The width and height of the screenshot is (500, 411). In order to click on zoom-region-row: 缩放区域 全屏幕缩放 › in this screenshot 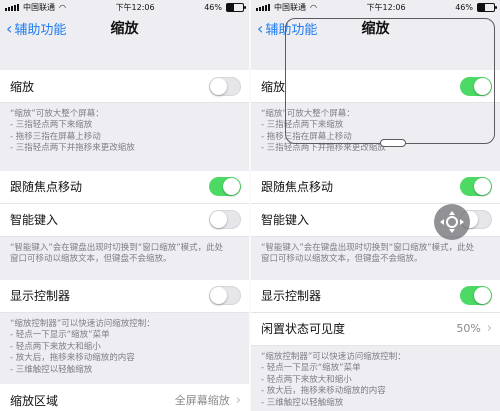, I will do `click(124, 397)`.